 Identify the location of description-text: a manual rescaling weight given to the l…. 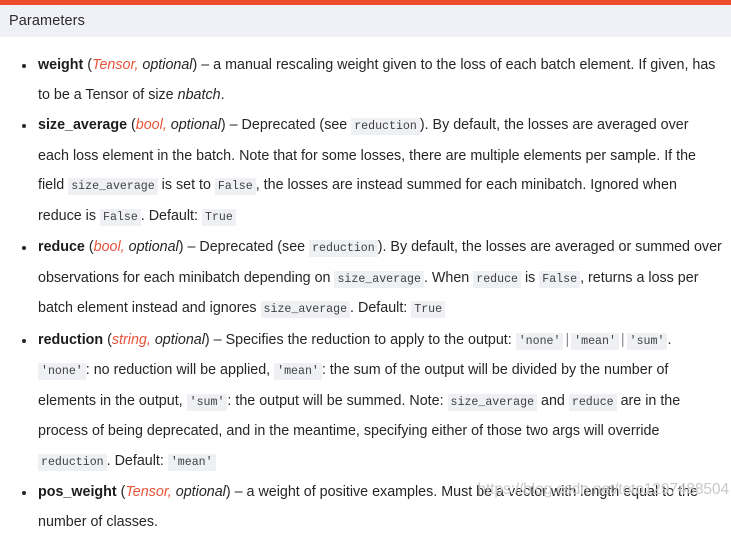
(377, 80).